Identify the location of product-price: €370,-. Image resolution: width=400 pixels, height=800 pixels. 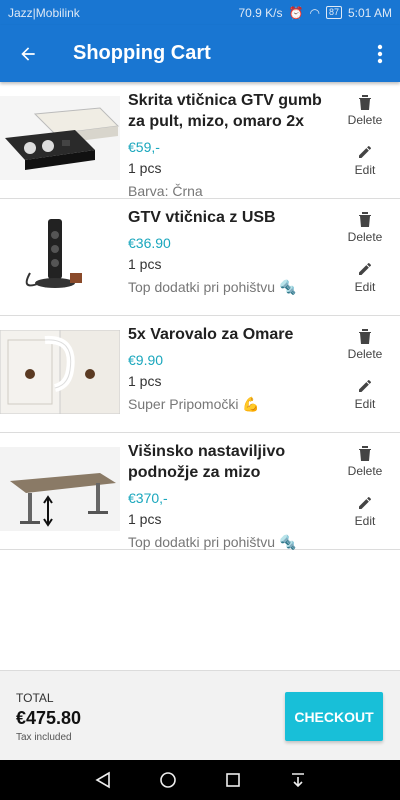
(148, 498).